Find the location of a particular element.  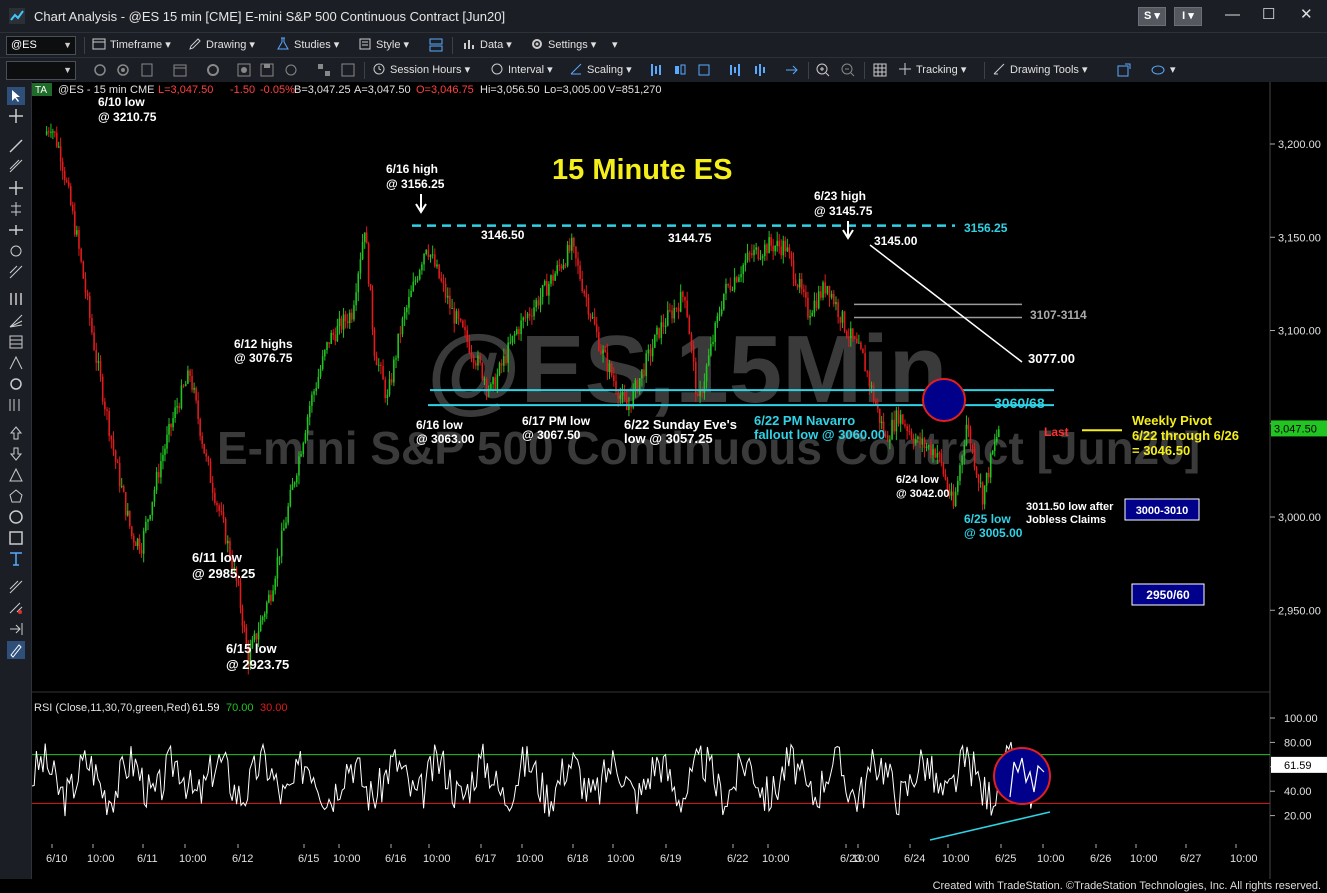

symbol-link-s-button: S ▾ is located at coordinates (1152, 16).